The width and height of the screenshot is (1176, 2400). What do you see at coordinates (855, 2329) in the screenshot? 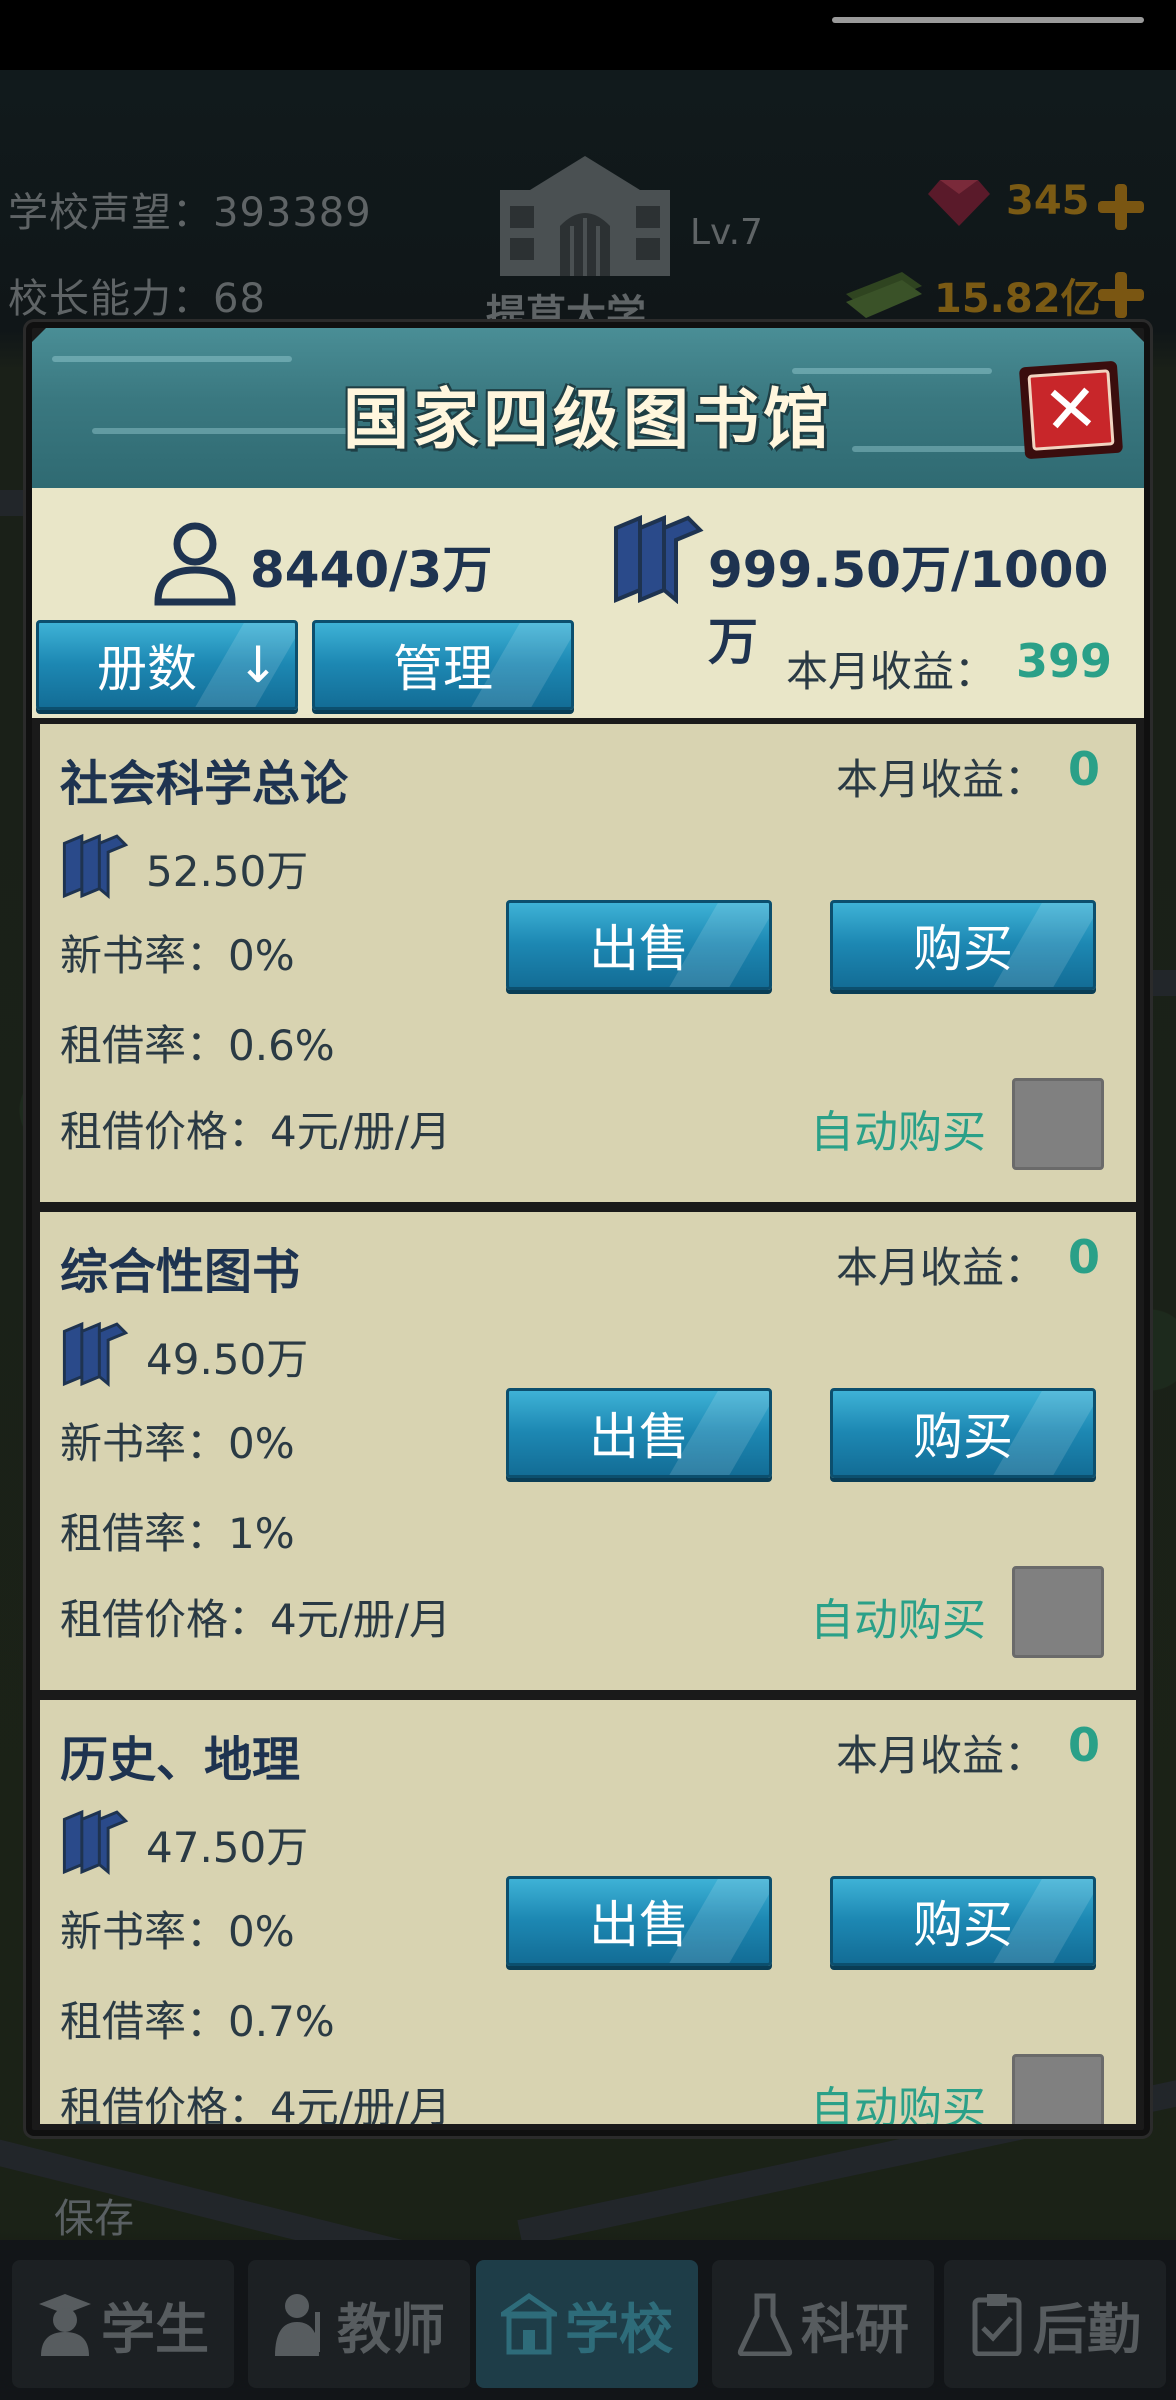
I see `tab-label: 科研` at bounding box center [855, 2329].